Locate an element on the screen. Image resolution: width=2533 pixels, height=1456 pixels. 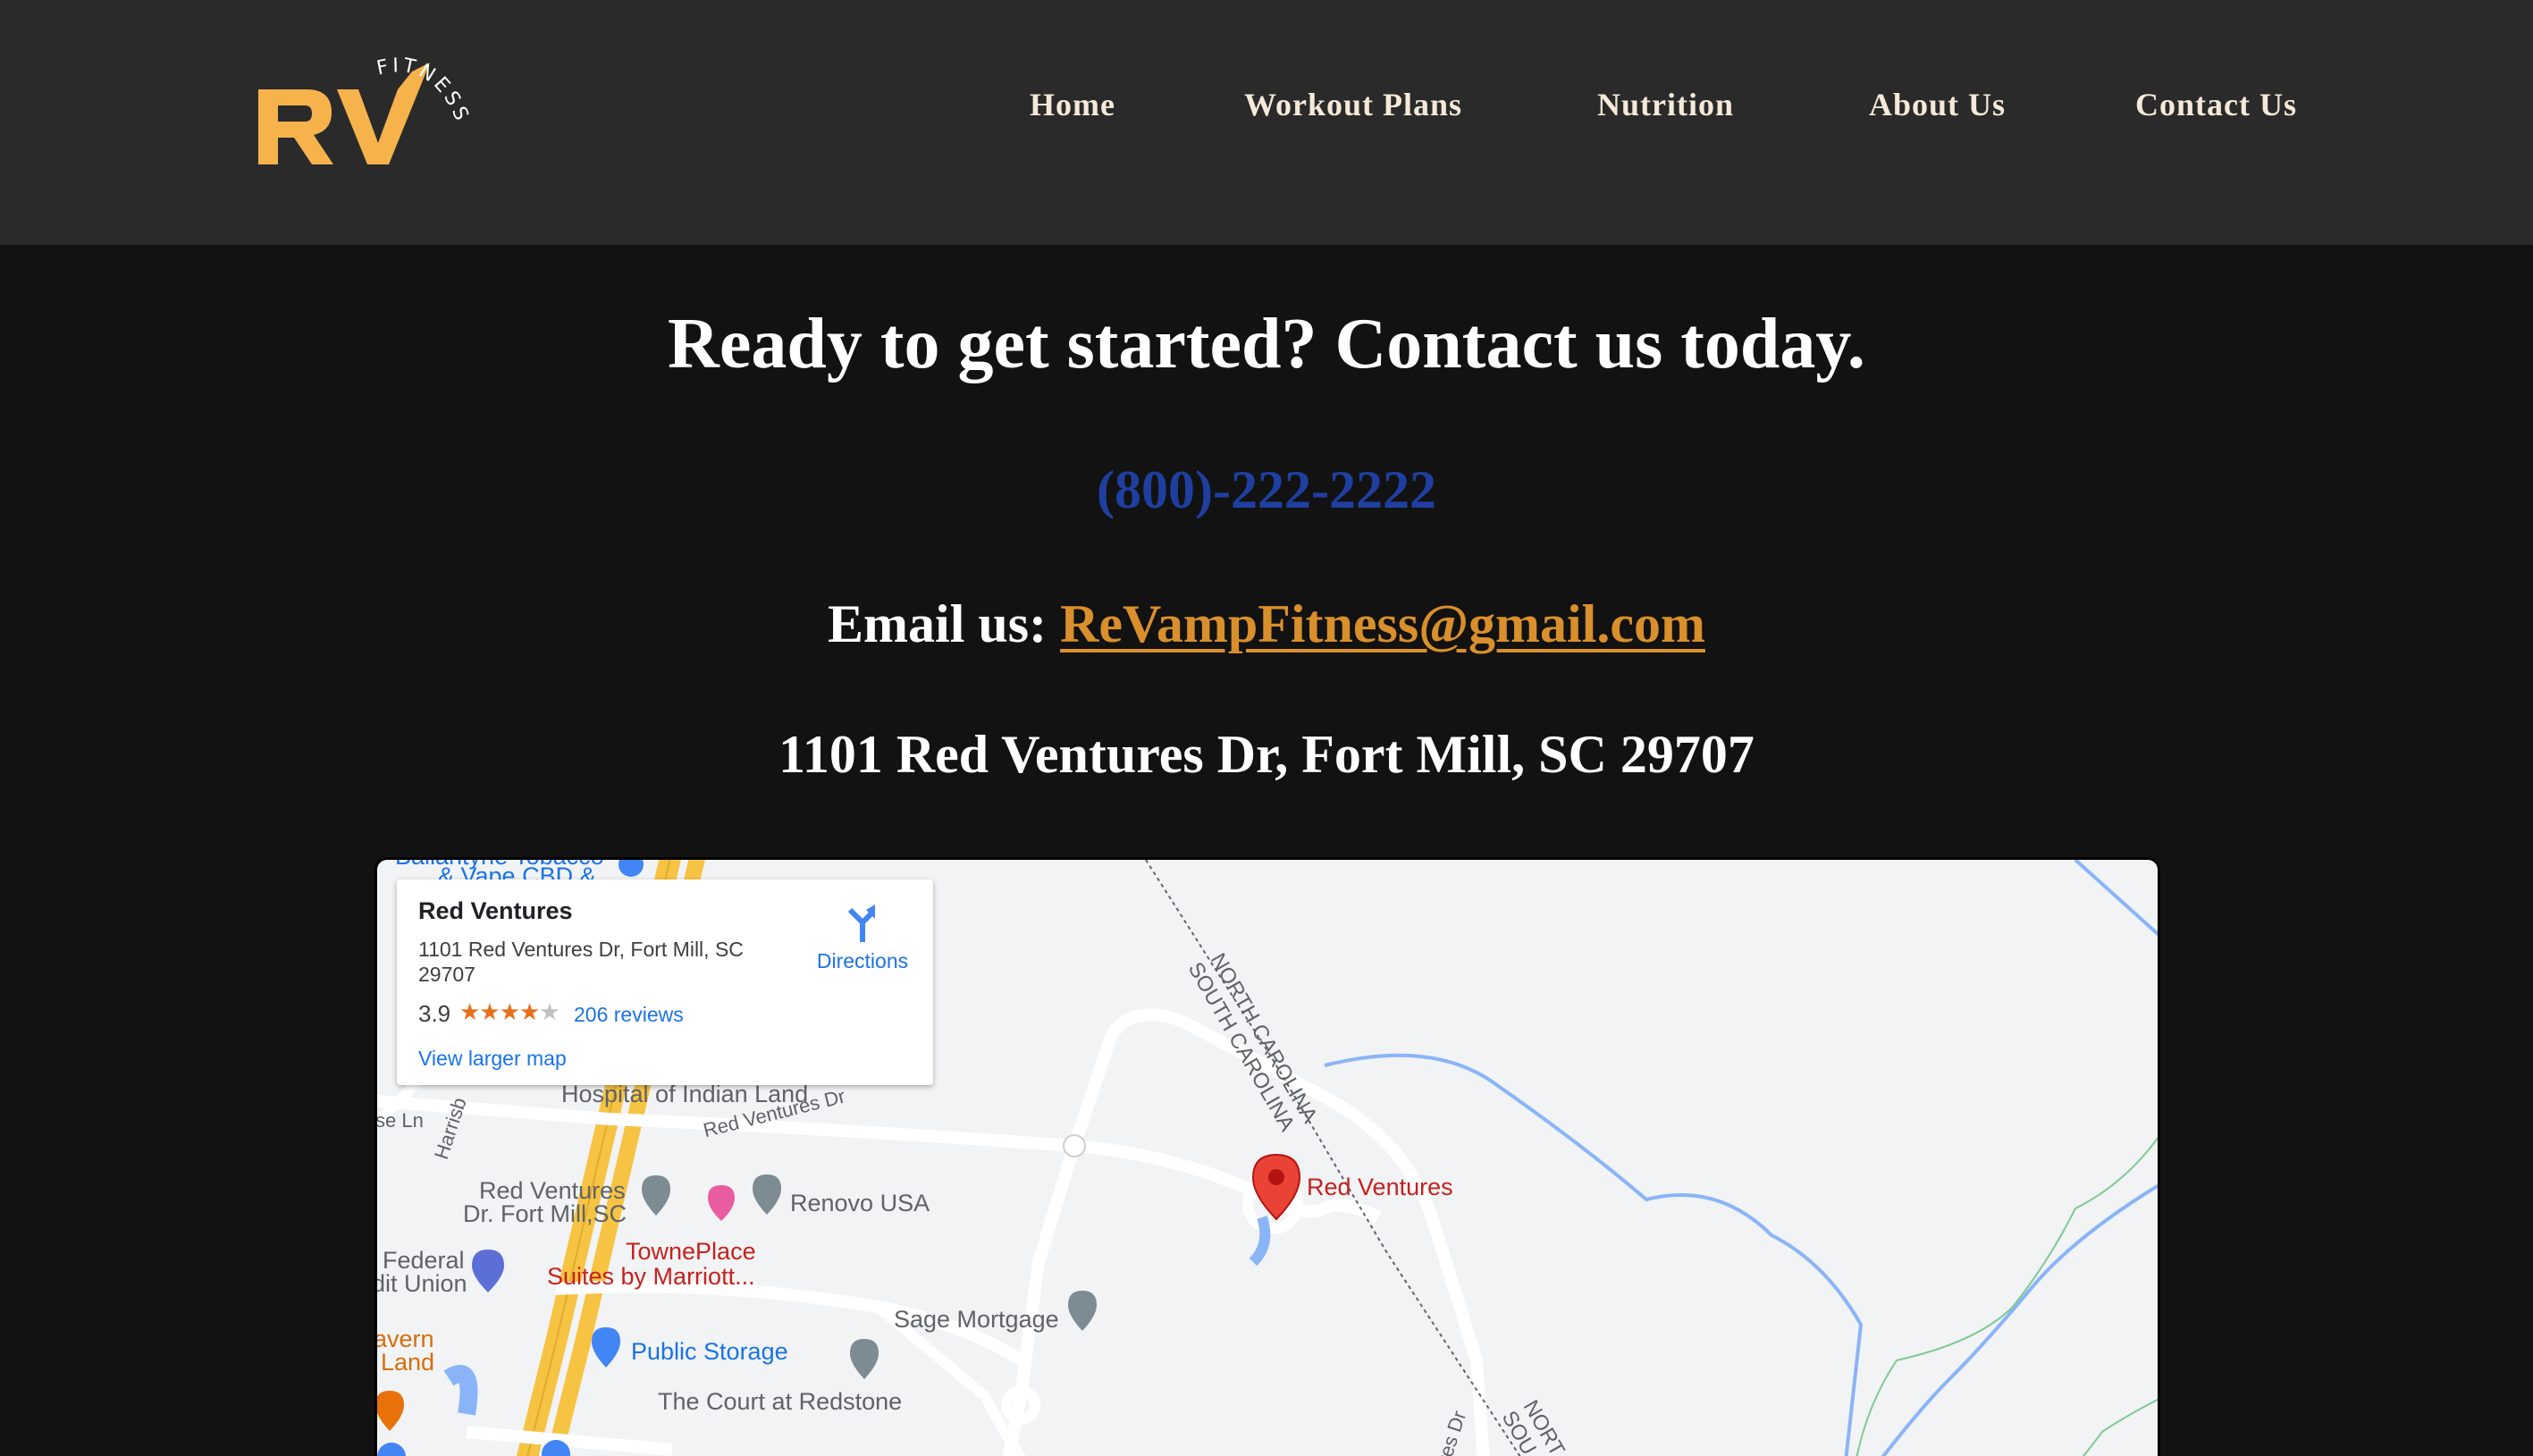
map-label-federal-2: dit Union is located at coordinates (422, 1283).